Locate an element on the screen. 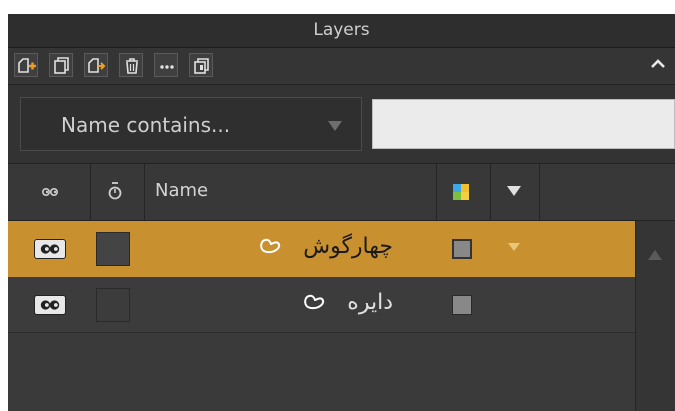  chevron-up-icon is located at coordinates (658, 63).